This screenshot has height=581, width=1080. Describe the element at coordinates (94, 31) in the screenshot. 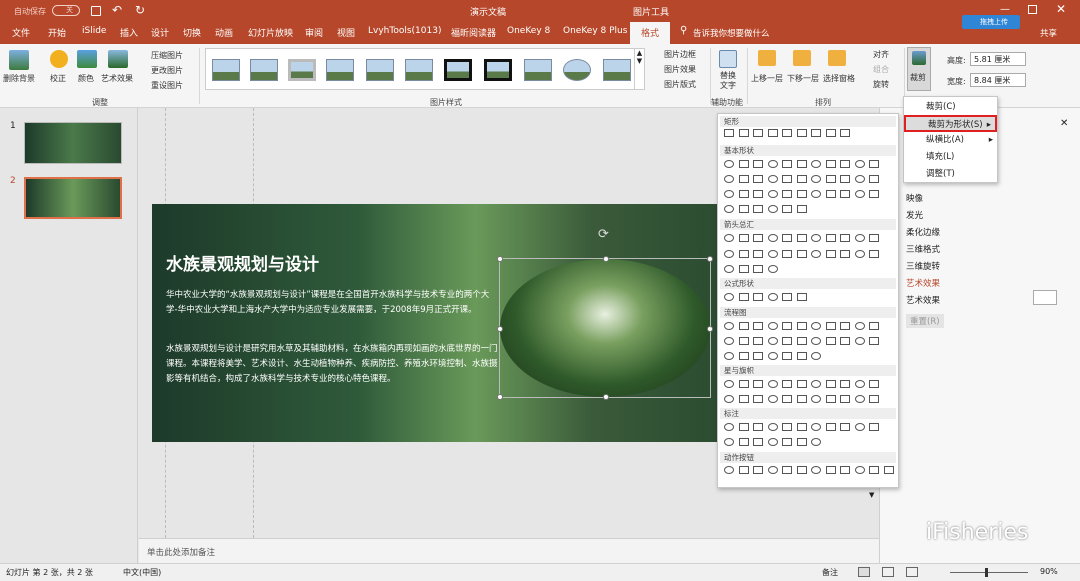

I see `tab-islide: iSlide` at that location.